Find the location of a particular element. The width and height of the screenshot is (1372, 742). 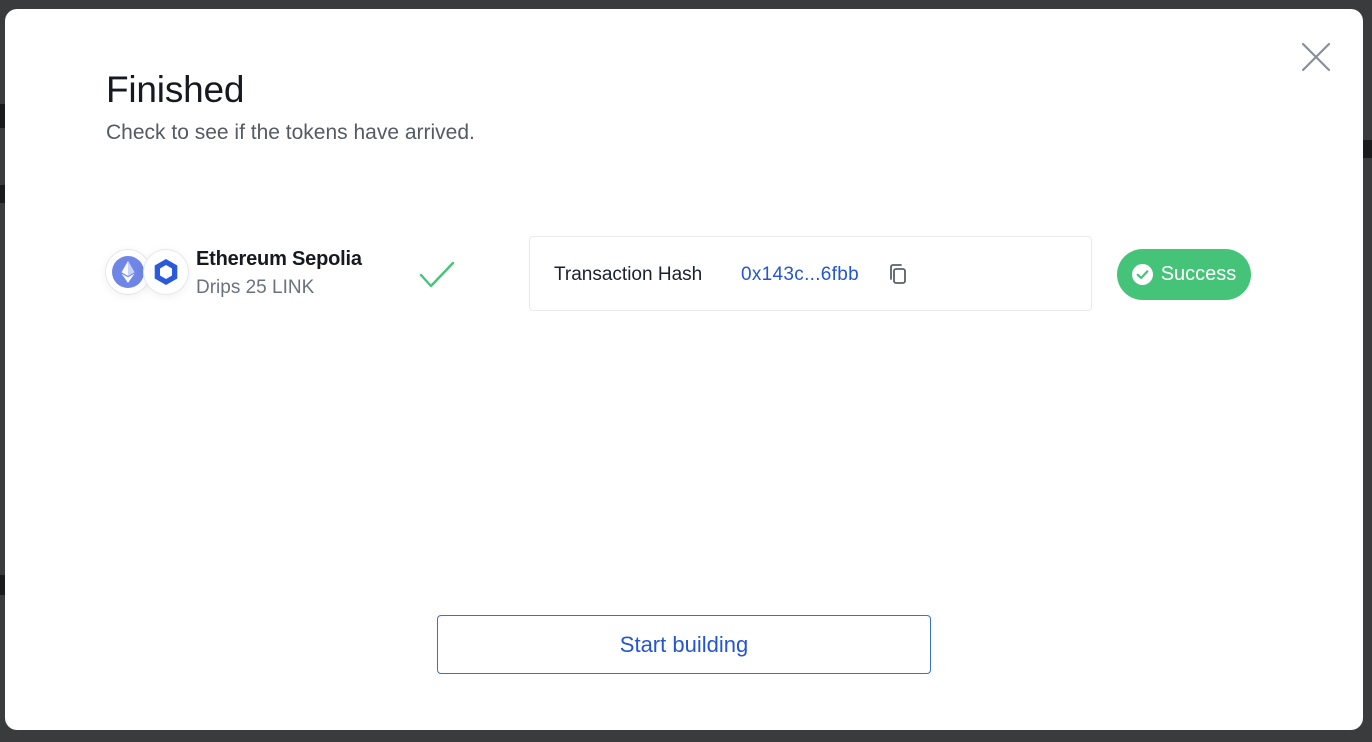

chainlink-icon is located at coordinates (166, 272).